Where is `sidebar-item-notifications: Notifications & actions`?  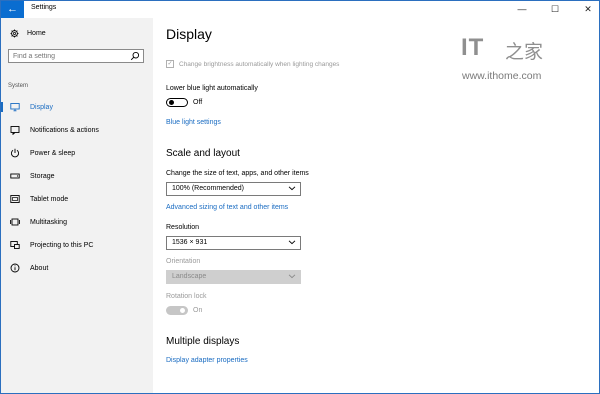
sidebar-item-notifications: Notifications & actions is located at coordinates (77, 130).